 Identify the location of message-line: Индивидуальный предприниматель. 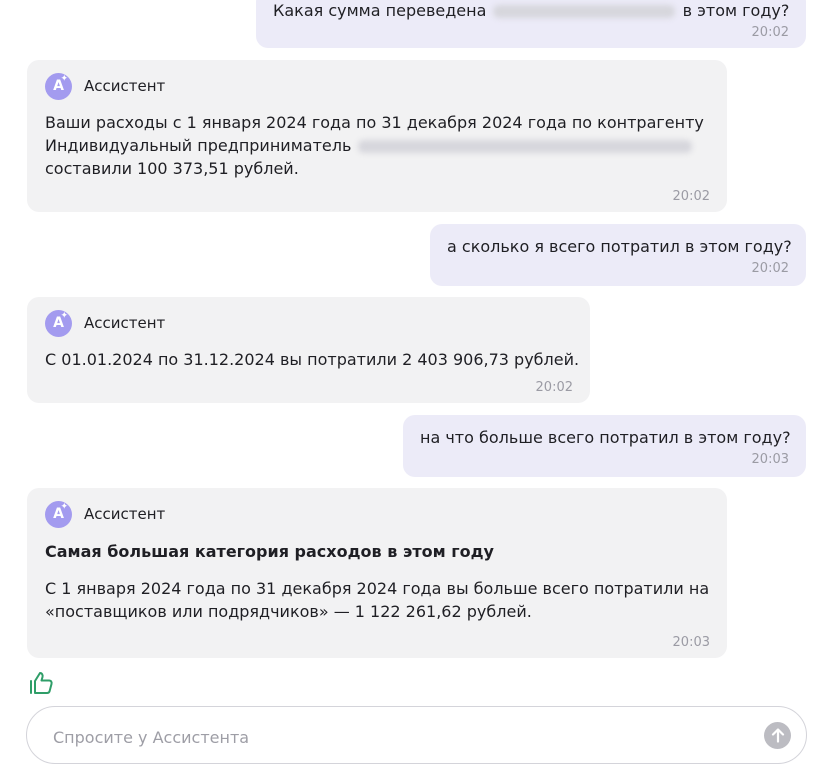
(377, 145).